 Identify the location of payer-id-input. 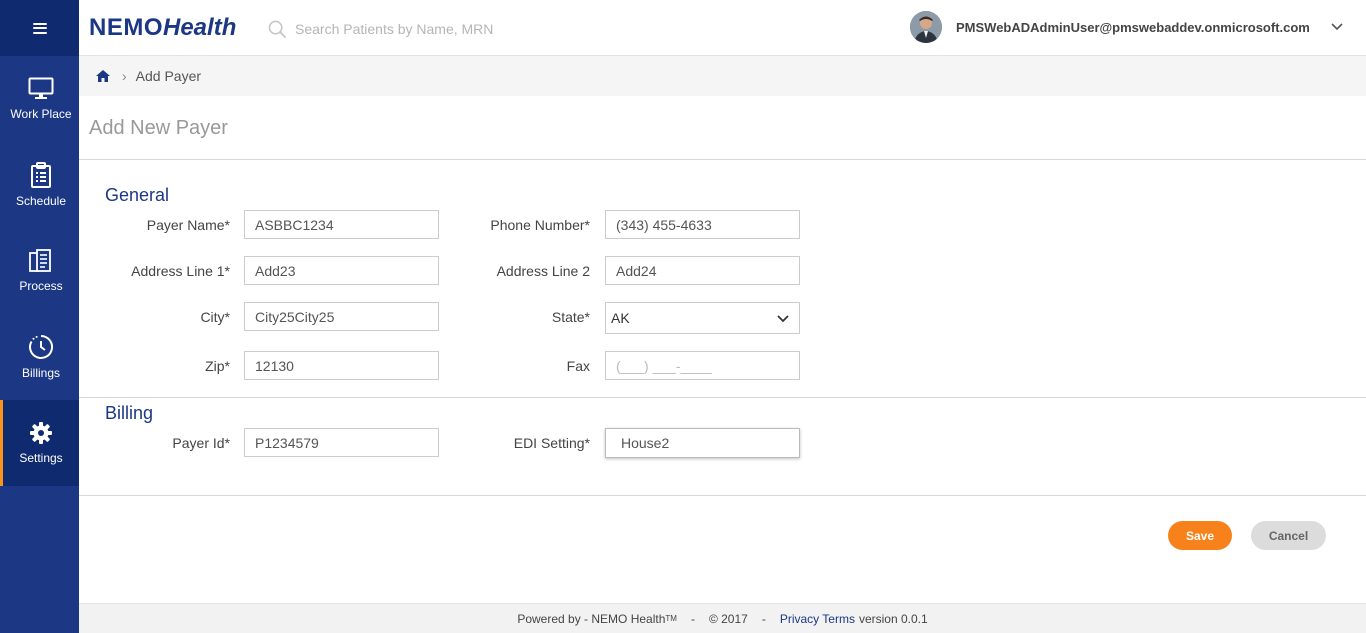
(341, 442).